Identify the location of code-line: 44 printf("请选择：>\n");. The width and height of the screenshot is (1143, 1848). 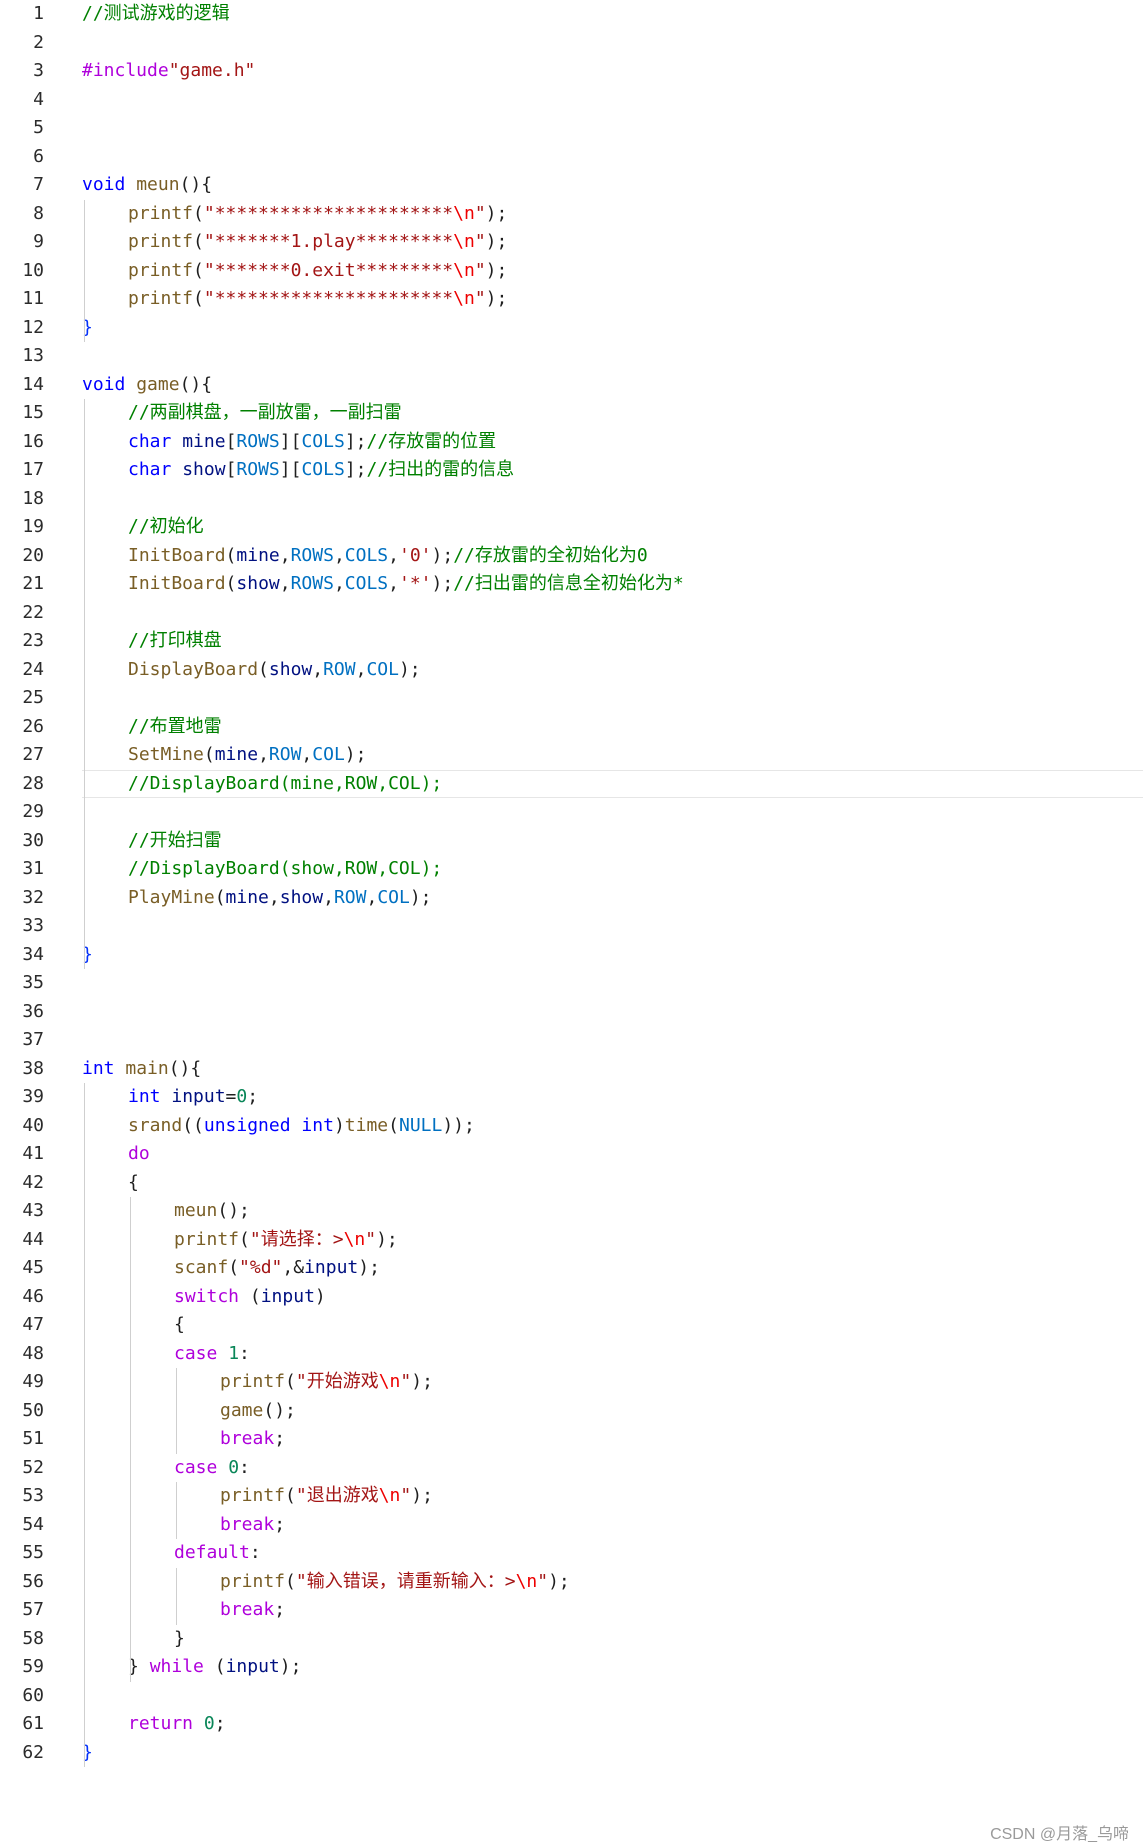
(571, 1240).